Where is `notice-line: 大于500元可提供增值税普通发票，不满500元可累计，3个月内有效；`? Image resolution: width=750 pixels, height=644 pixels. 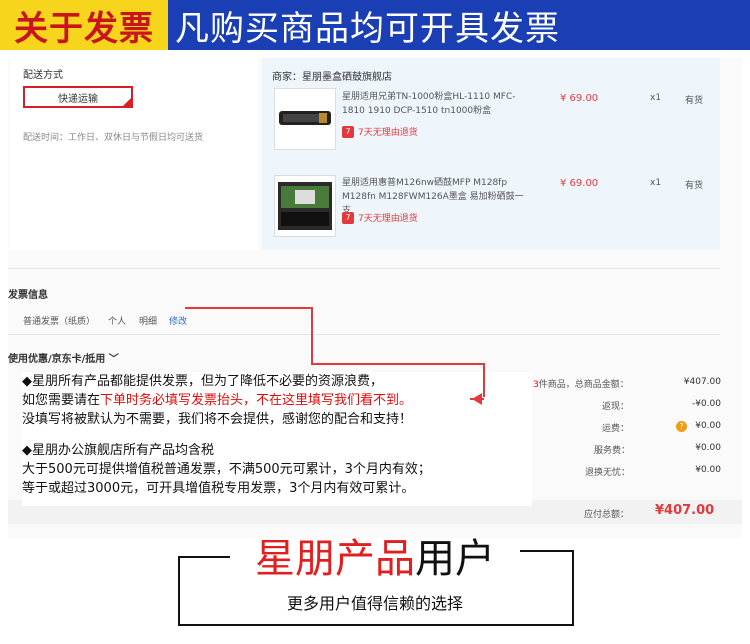 notice-line: 大于500元可提供增值税普通发票，不满500元可累计，3个月内有效； is located at coordinates (226, 469).